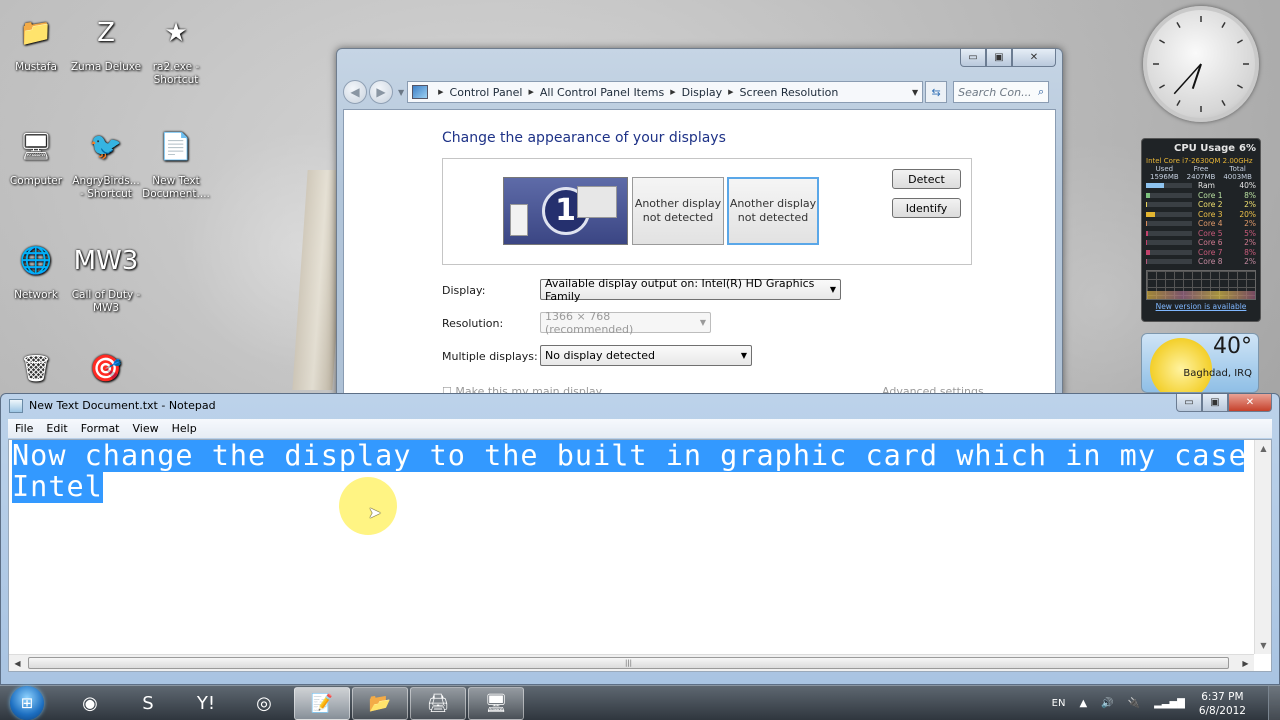  What do you see at coordinates (640, 405) in the screenshot?
I see `notepad-titlebar: New Text Document.txt - Notepad` at bounding box center [640, 405].